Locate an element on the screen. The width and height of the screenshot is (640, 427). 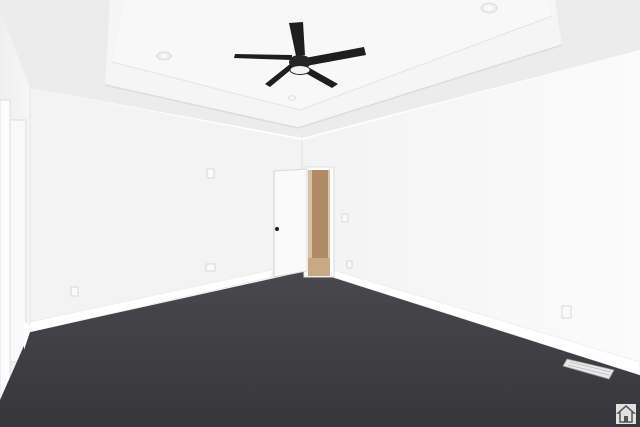
door-knob is located at coordinates (277, 229).